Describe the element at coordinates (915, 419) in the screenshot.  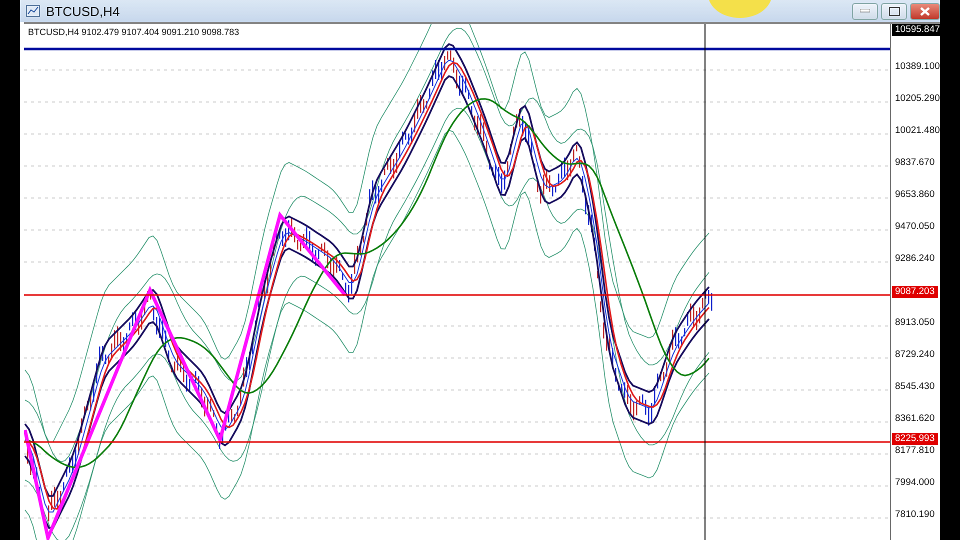
I see `price-label: 8361.620` at that location.